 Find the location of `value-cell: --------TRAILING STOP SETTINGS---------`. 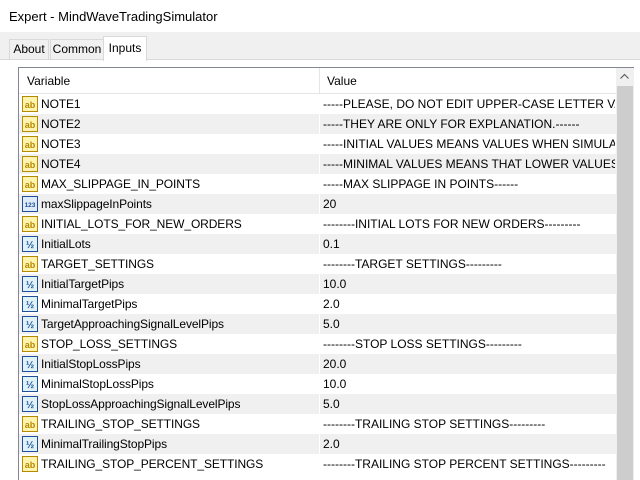

value-cell: --------TRAILING STOP SETTINGS--------- is located at coordinates (467, 424).